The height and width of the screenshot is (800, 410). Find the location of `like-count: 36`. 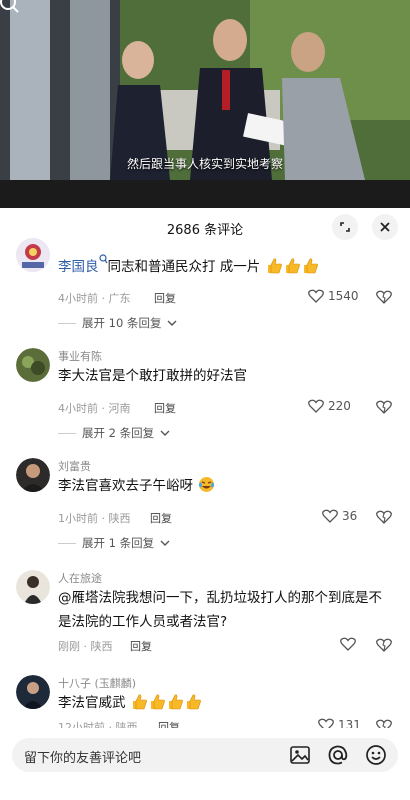

like-count: 36 is located at coordinates (350, 516).